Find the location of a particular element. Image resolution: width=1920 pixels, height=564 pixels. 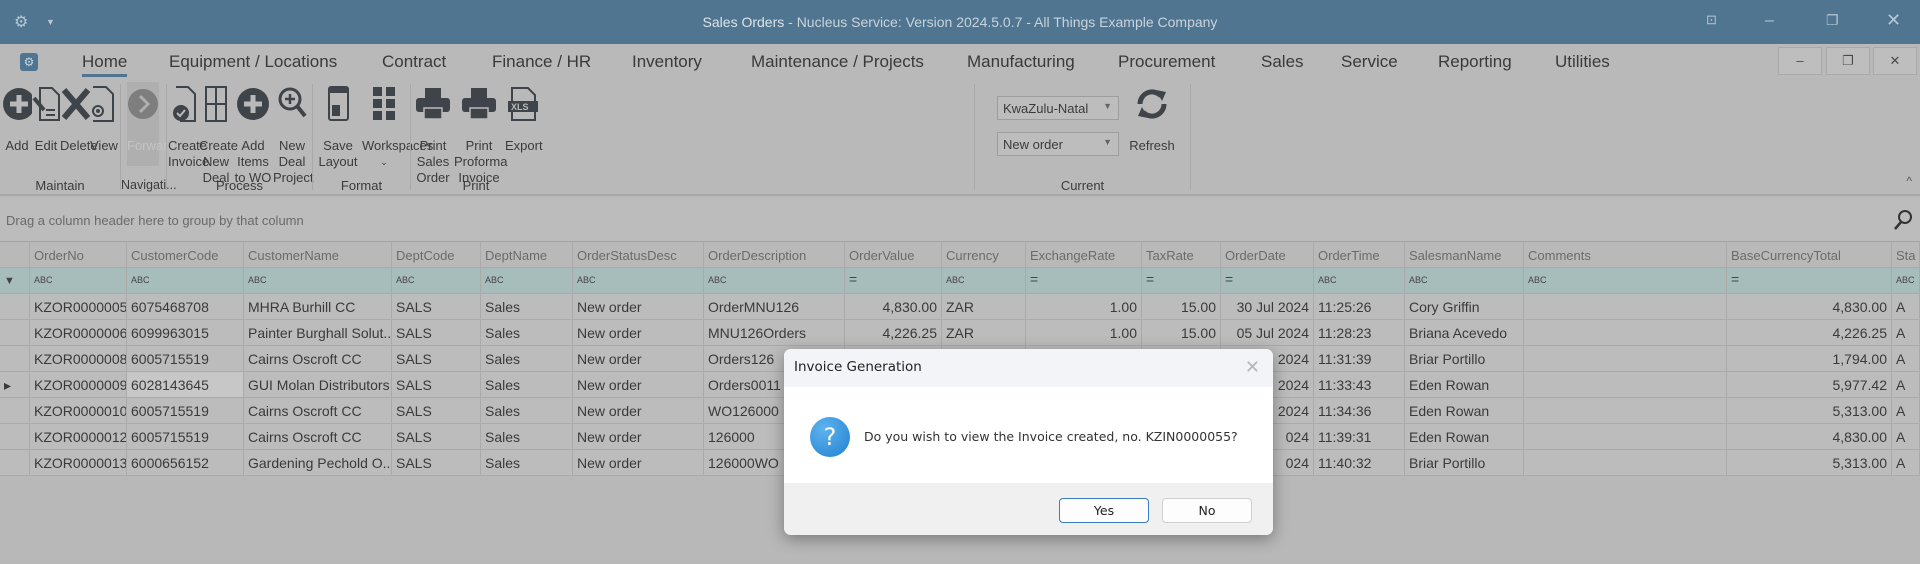

tab-sales: Sales is located at coordinates (1282, 62).